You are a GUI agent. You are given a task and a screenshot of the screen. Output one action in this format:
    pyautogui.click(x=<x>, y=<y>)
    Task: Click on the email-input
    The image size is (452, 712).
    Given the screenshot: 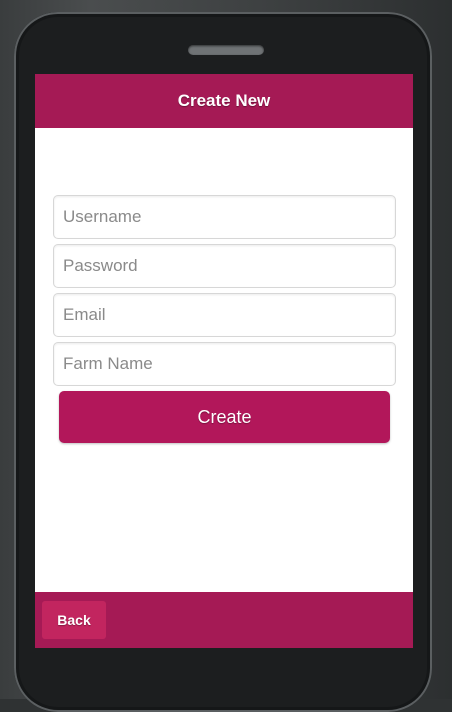 What is the action you would take?
    pyautogui.click(x=224, y=315)
    